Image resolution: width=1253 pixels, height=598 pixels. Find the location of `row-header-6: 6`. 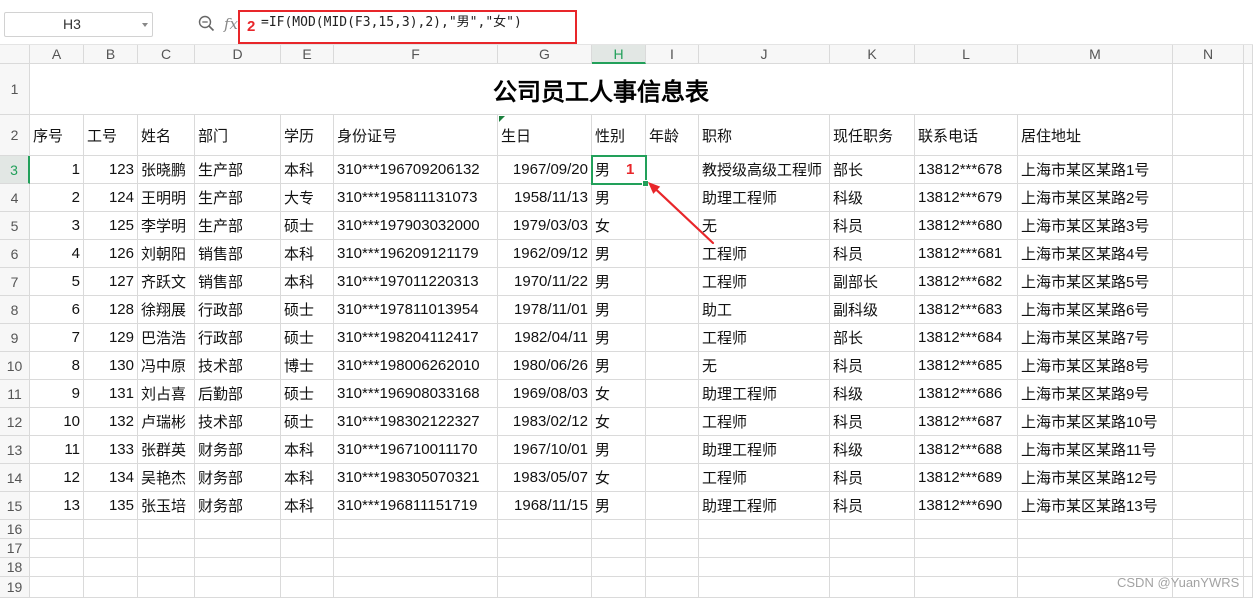

row-header-6: 6 is located at coordinates (15, 254).